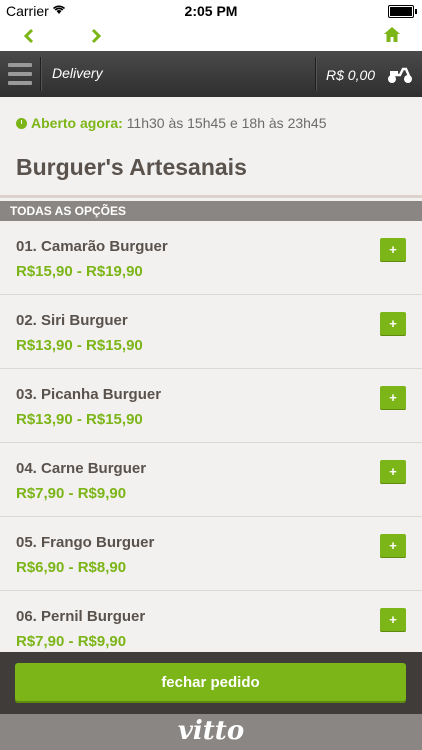  I want to click on checkout-button: fechar pedido, so click(210, 683).